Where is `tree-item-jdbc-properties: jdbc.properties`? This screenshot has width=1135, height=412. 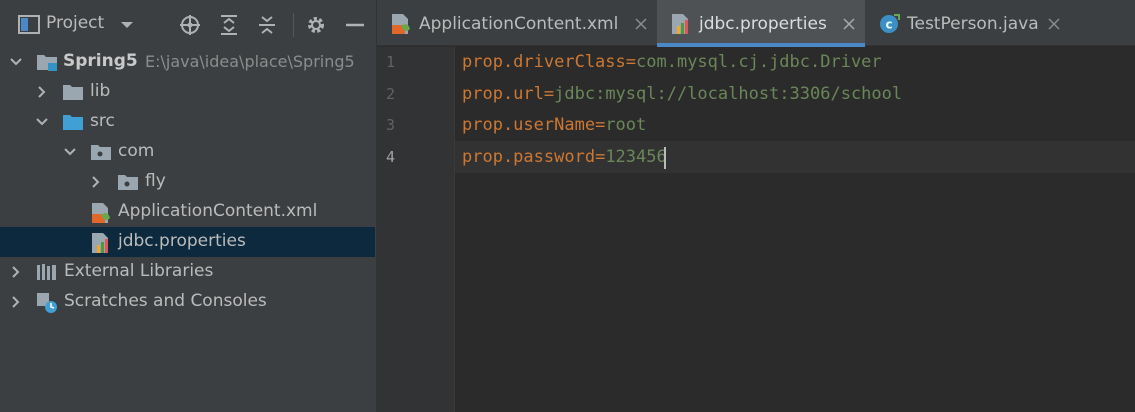
tree-item-jdbc-properties: jdbc.properties is located at coordinates (187, 242).